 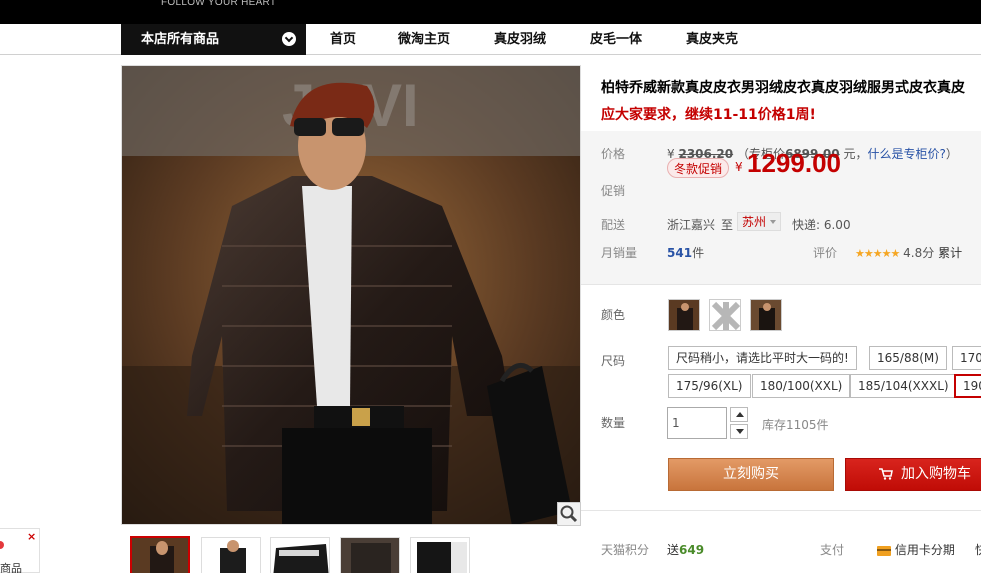 What do you see at coordinates (11, 567) in the screenshot?
I see `sidebar-stub-label: 商品` at bounding box center [11, 567].